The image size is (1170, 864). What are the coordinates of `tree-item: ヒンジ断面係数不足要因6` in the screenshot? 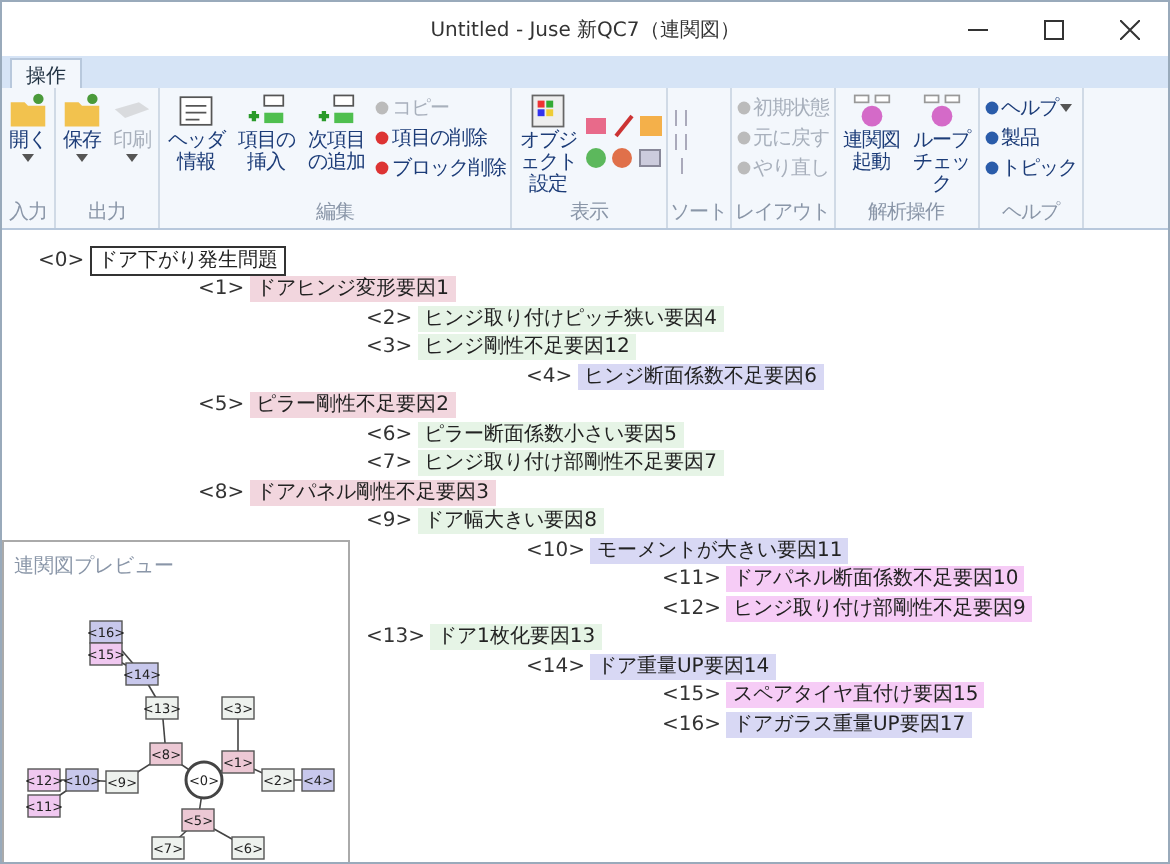 It's located at (700, 376).